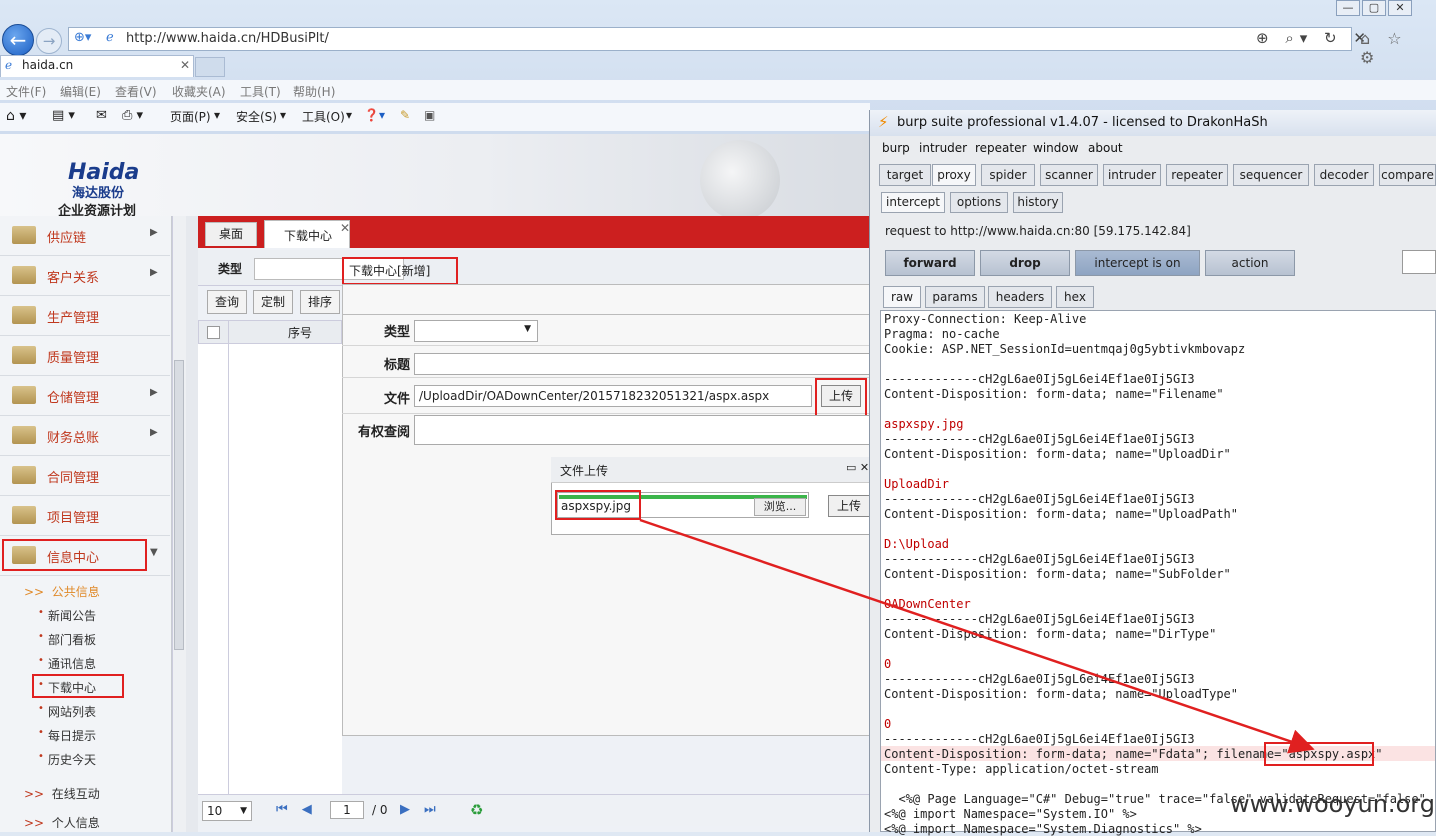  What do you see at coordinates (1314, 38) in the screenshot?
I see `search-refresh-stop-icons: ⊕ ⌕▾ ↻ ✕` at bounding box center [1314, 38].